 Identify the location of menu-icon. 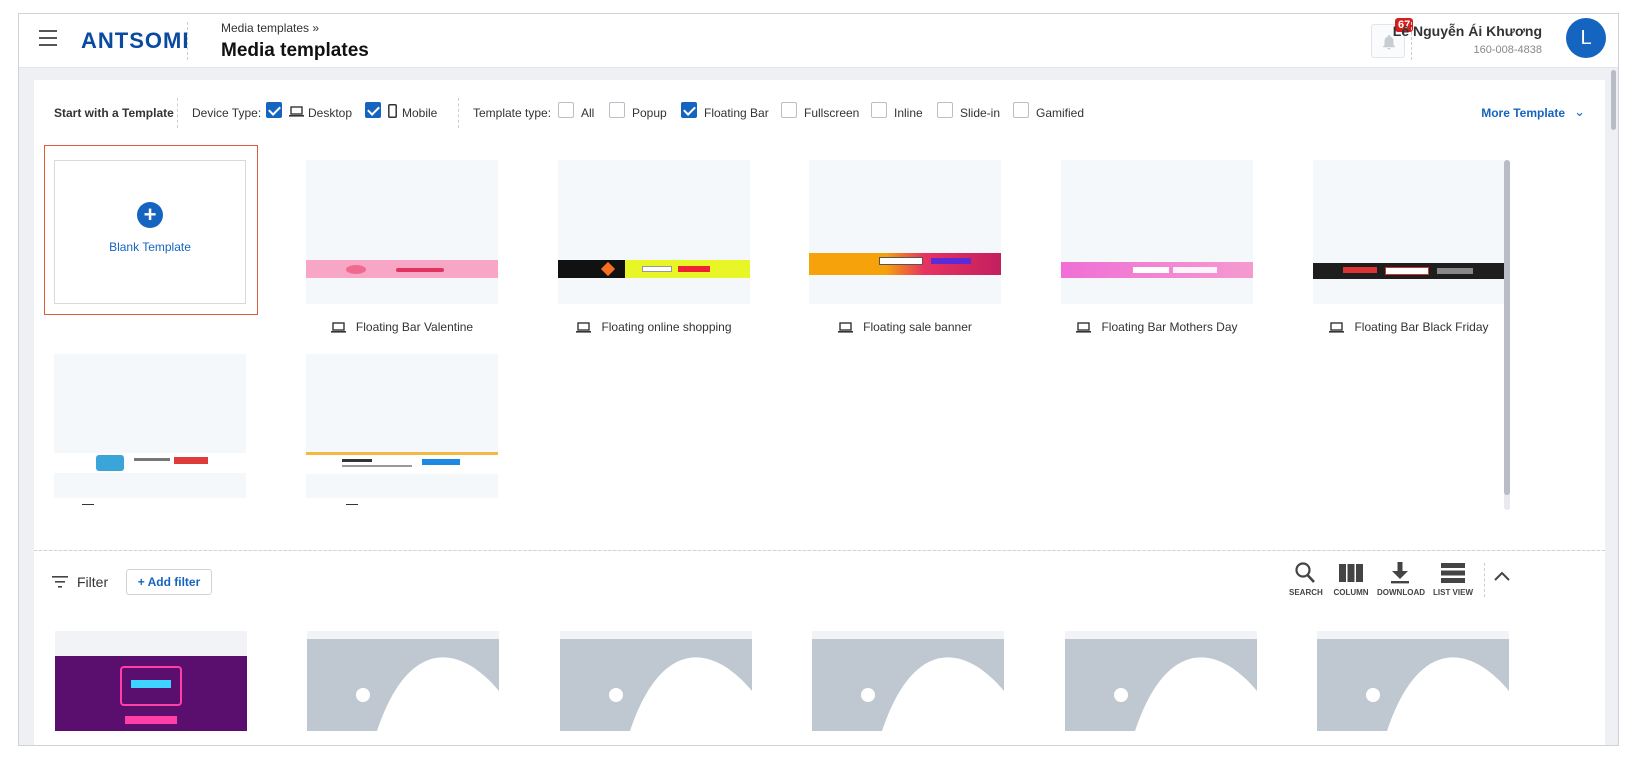
(48, 38).